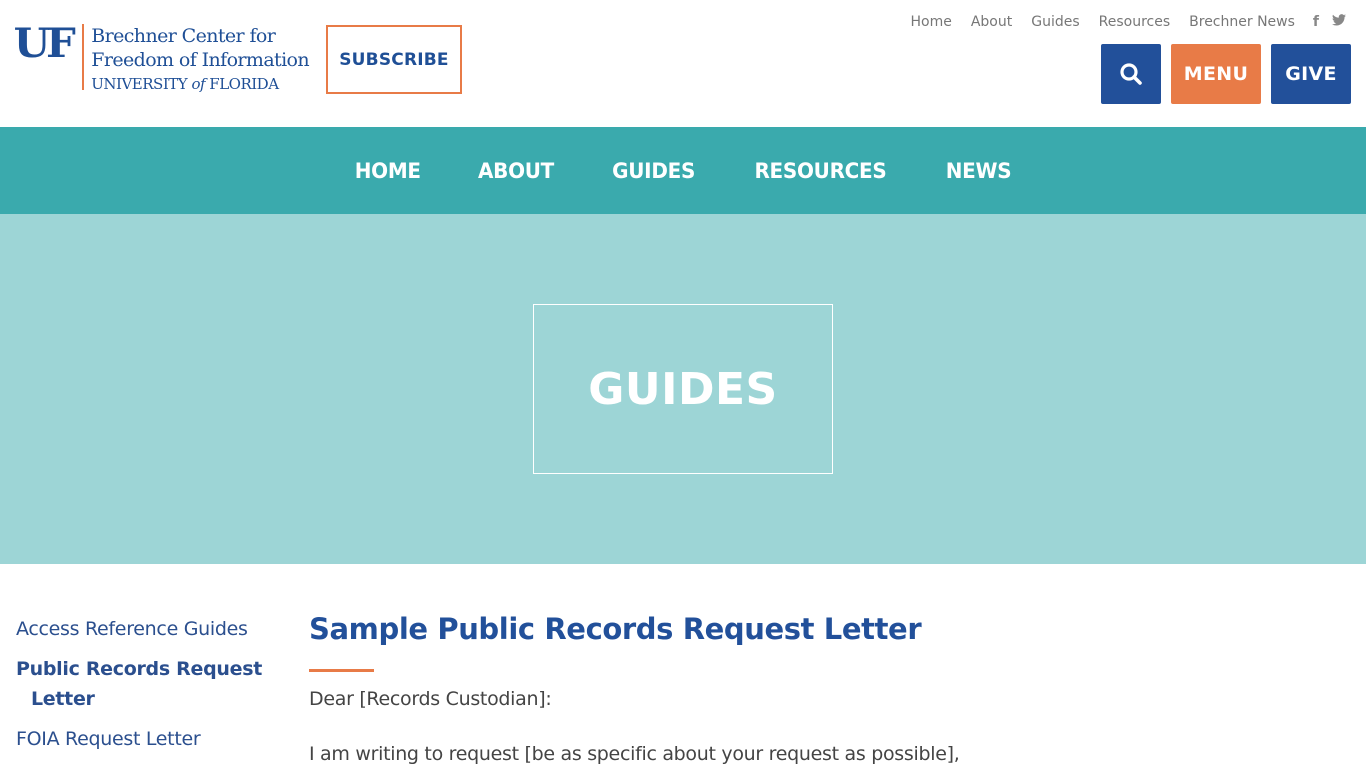 The image size is (1366, 768). Describe the element at coordinates (1339, 22) in the screenshot. I see `twitter-icon` at that location.